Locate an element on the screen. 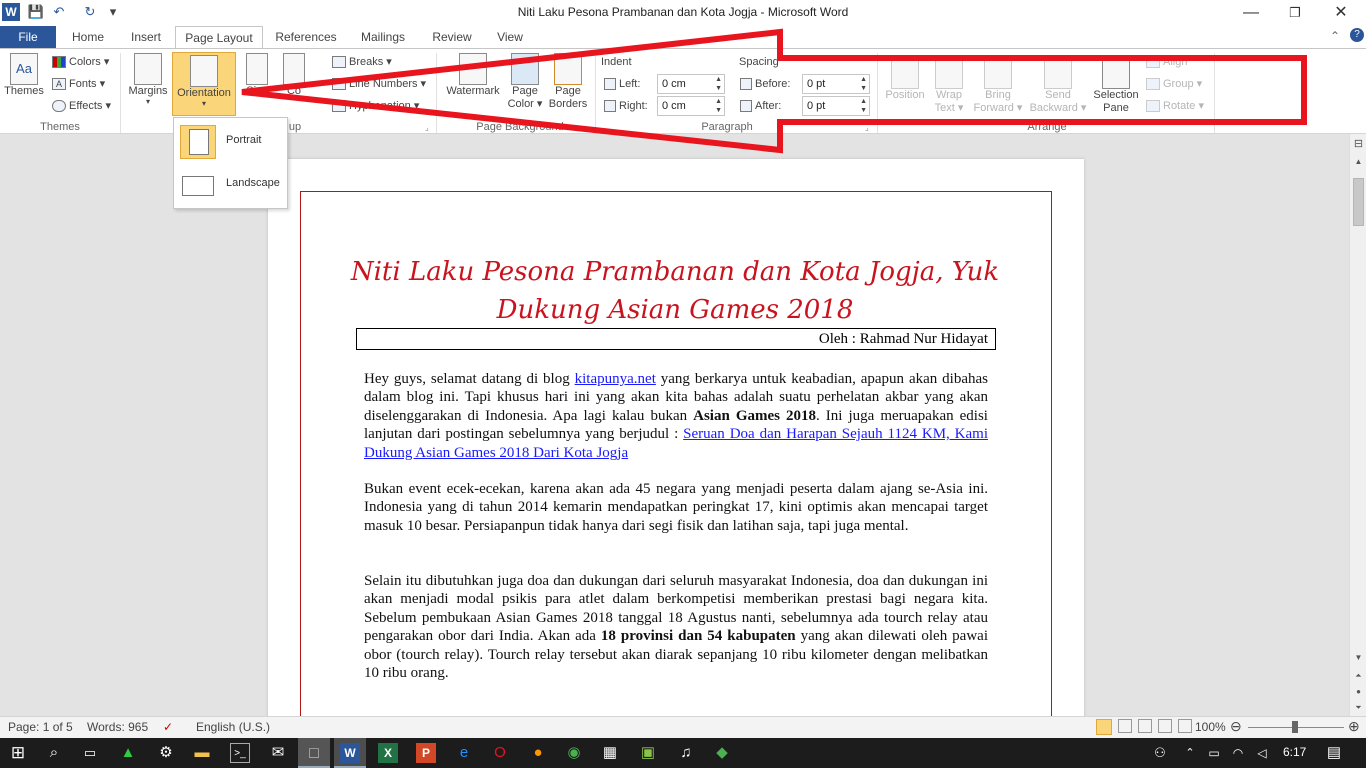 The height and width of the screenshot is (768, 1366). scroll-up-icon: ▲ is located at coordinates (1358, 162).